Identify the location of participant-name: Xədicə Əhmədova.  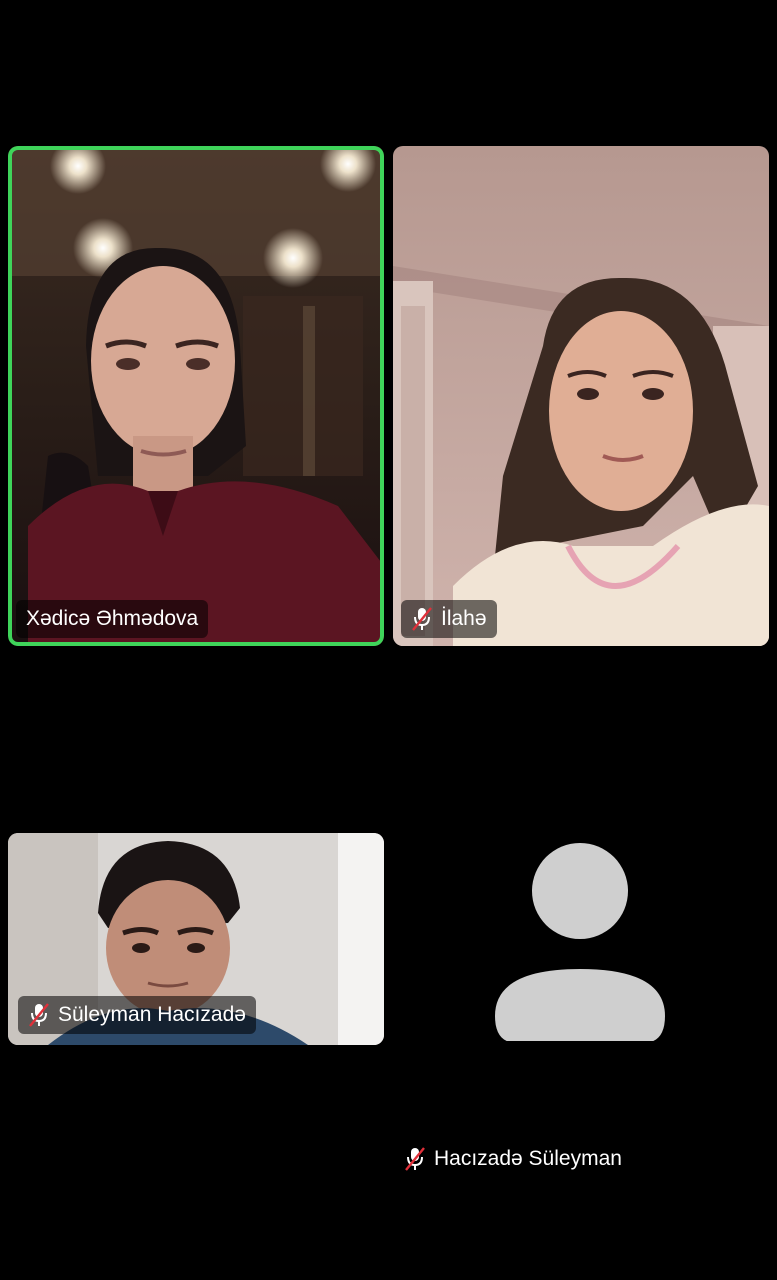
(112, 618).